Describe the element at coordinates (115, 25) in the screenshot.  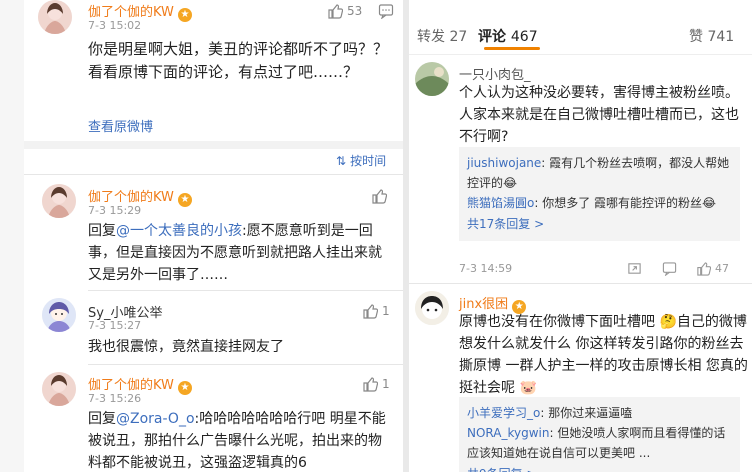
I see `comment-time: 7-3 15:02` at that location.